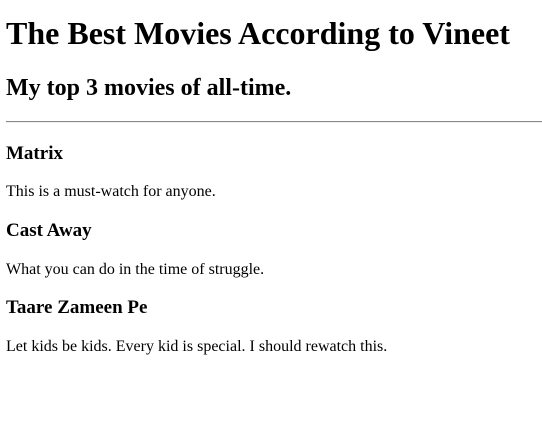 This screenshot has height=434, width=542. Describe the element at coordinates (77, 307) in the screenshot. I see `movie-title-taare-zameen-pe: Taare Zameen Pe` at that location.